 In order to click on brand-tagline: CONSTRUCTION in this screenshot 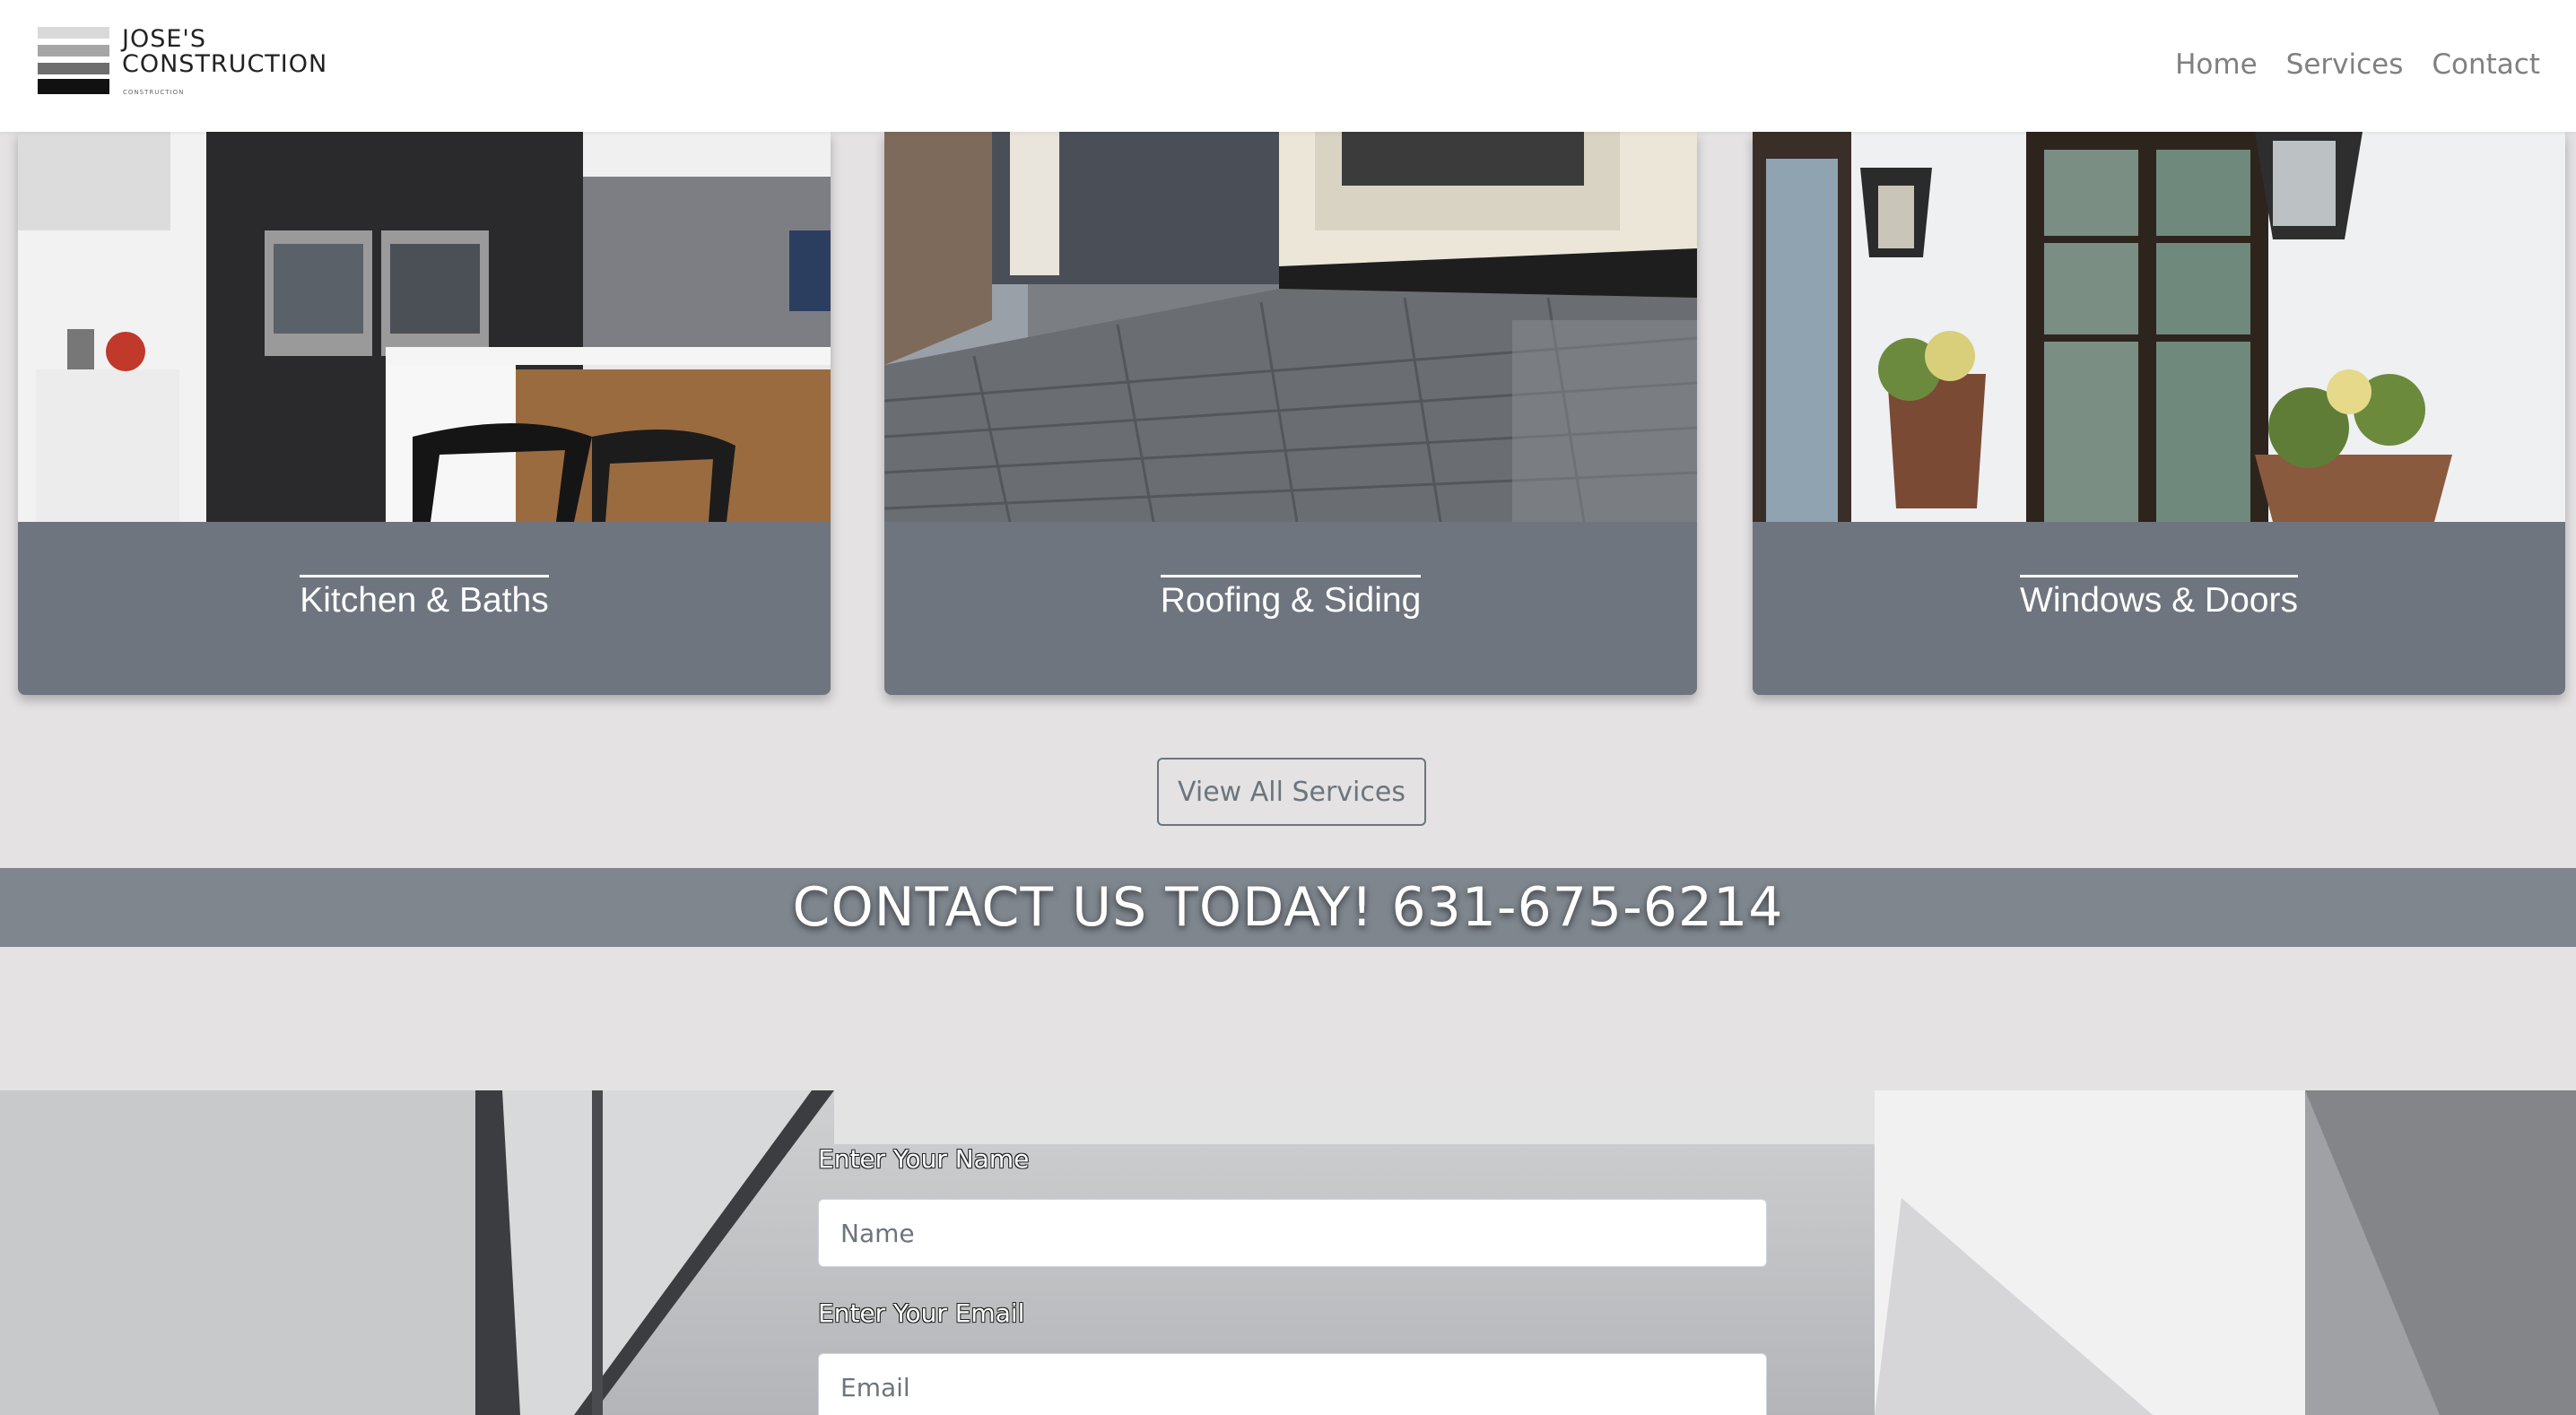, I will do `click(154, 92)`.